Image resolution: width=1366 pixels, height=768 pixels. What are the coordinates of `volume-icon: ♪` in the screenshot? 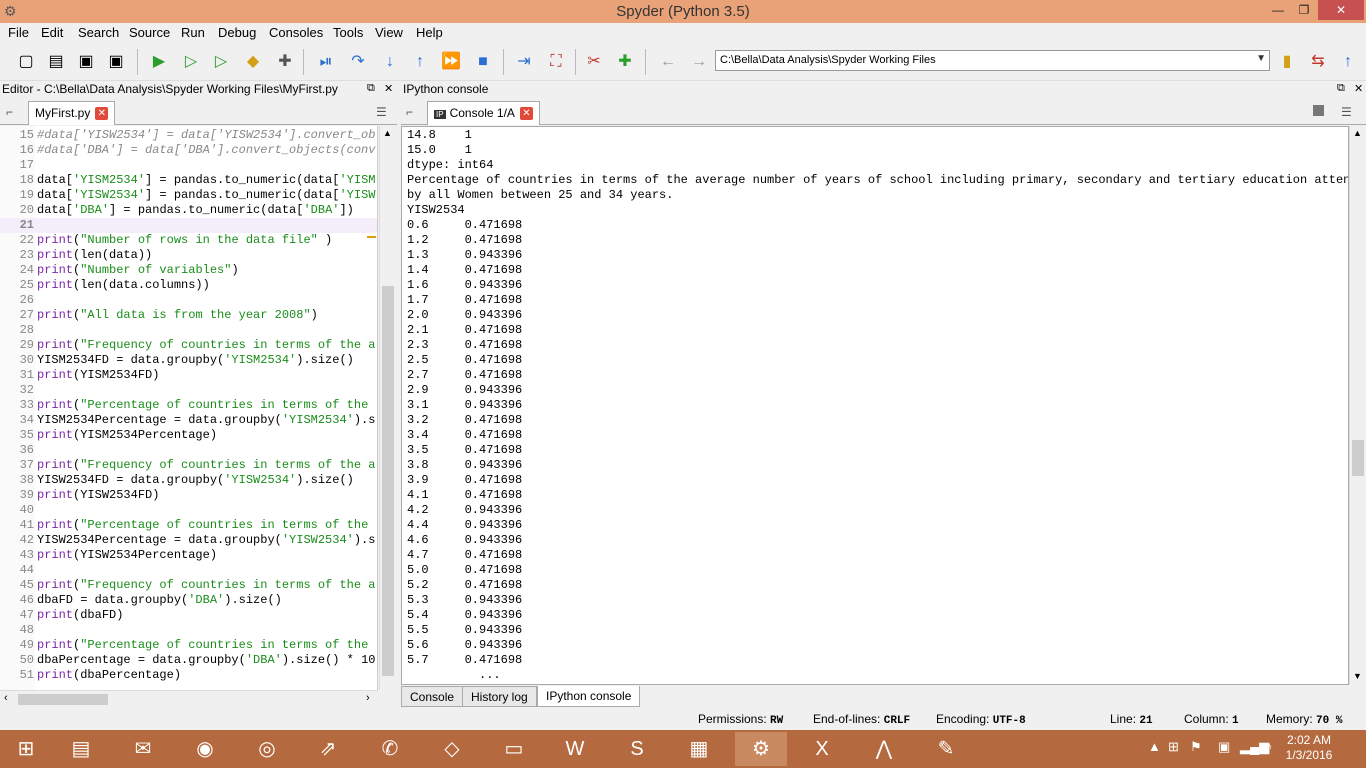 It's located at (1269, 746).